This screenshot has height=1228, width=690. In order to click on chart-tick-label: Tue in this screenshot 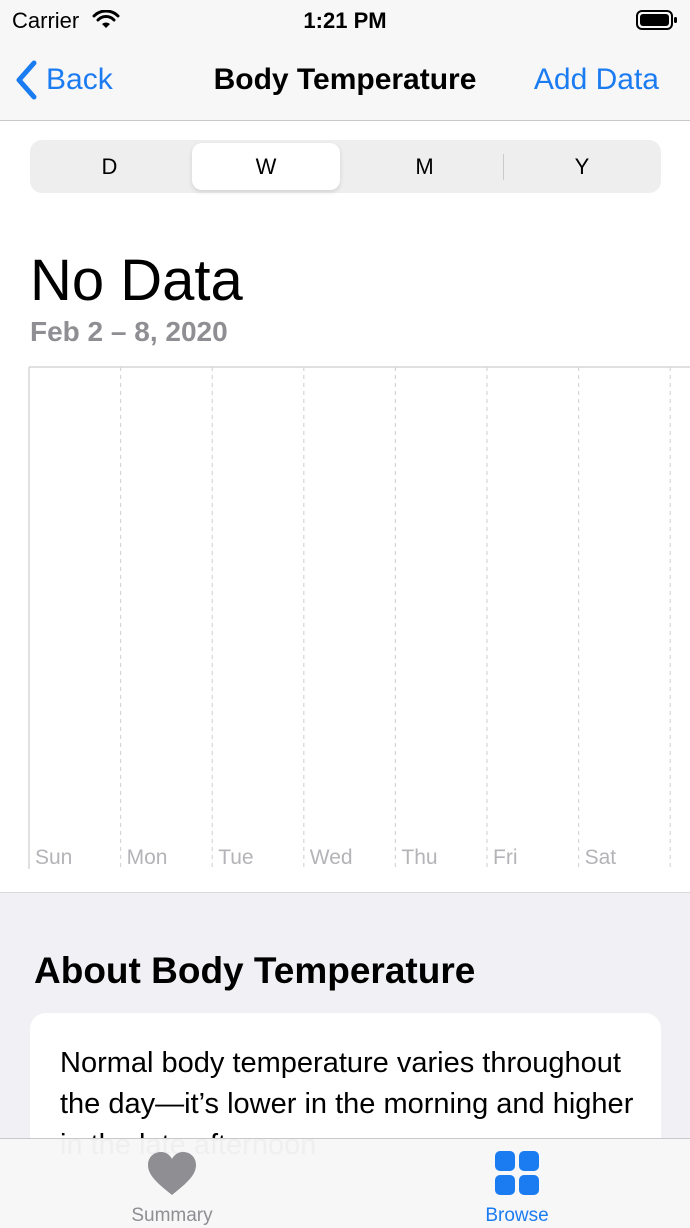, I will do `click(235, 857)`.